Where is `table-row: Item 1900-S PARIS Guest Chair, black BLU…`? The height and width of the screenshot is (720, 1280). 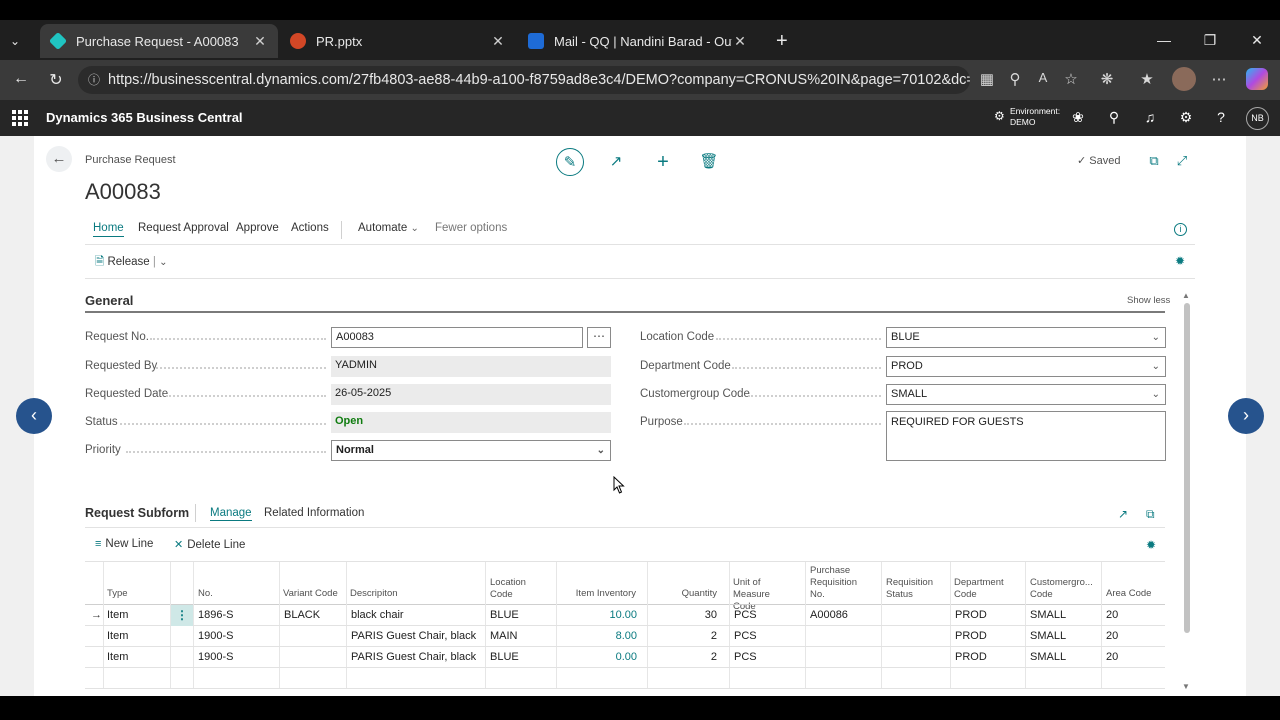 table-row: Item 1900-S PARIS Guest Chair, black BLU… is located at coordinates (625, 657).